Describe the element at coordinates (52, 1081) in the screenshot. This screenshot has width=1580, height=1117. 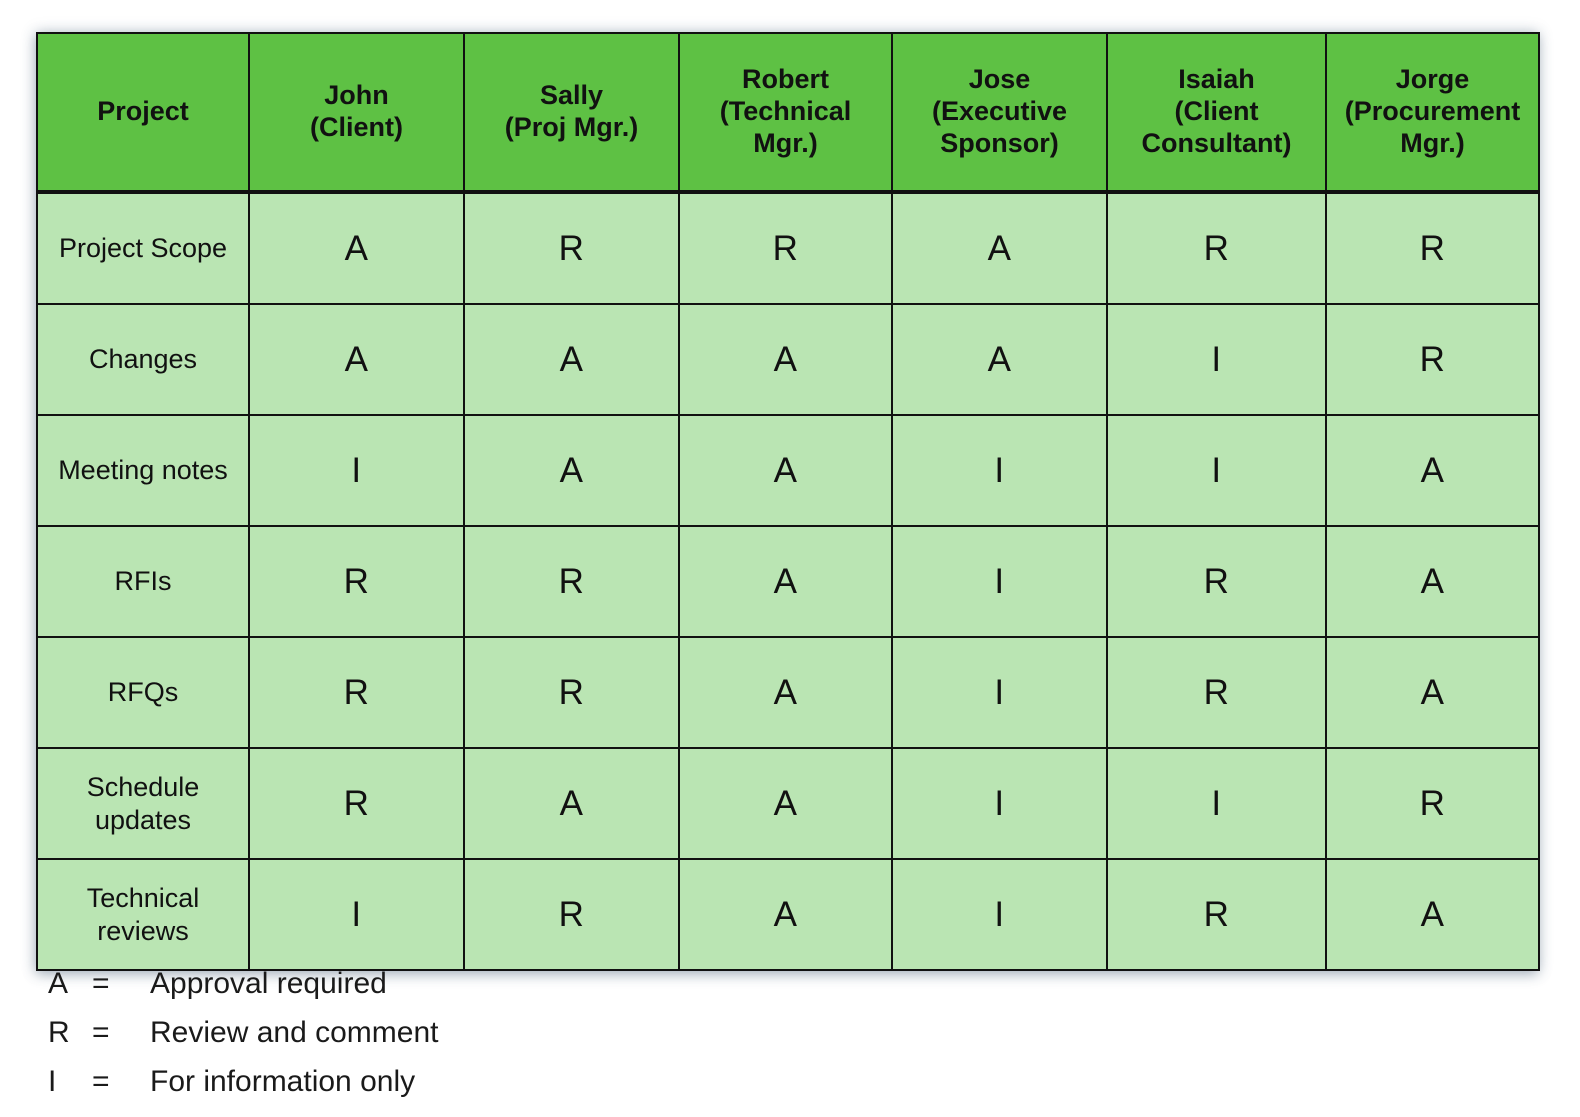
I see `legend-symbol: I` at that location.